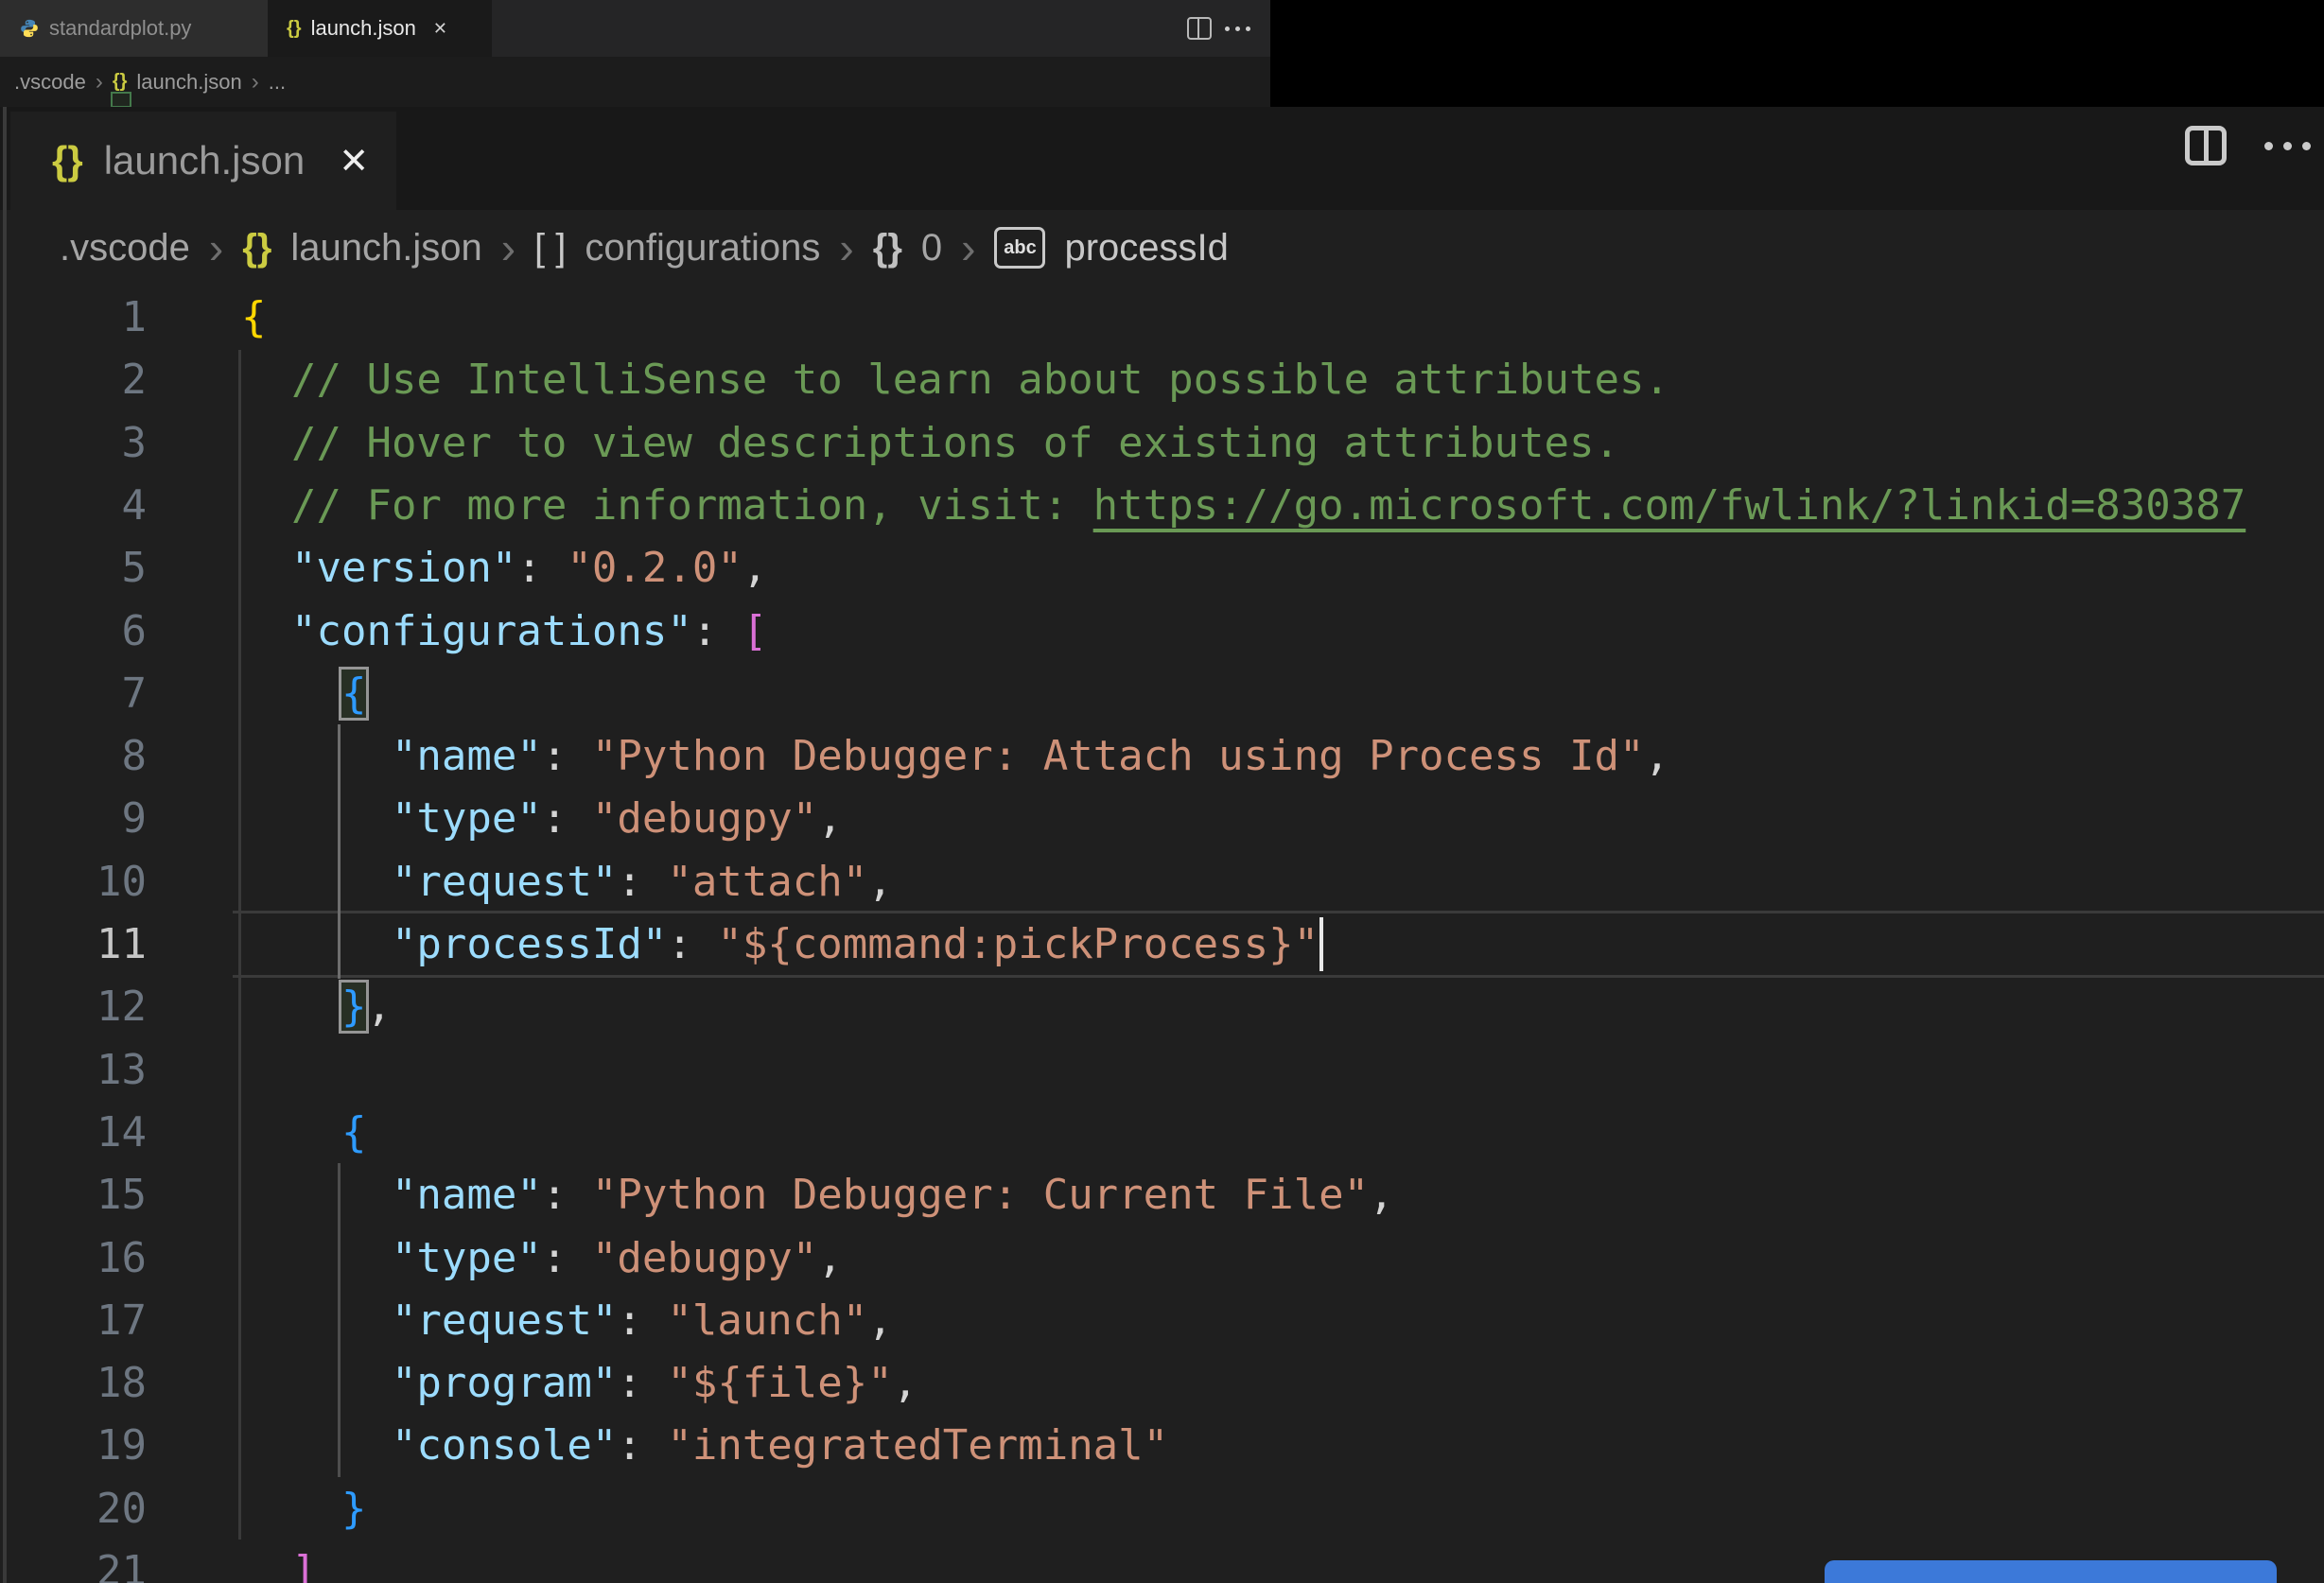 The image size is (2324, 1583). I want to click on code-text: "processId": "${command:pickProcess}", so click(780, 944).